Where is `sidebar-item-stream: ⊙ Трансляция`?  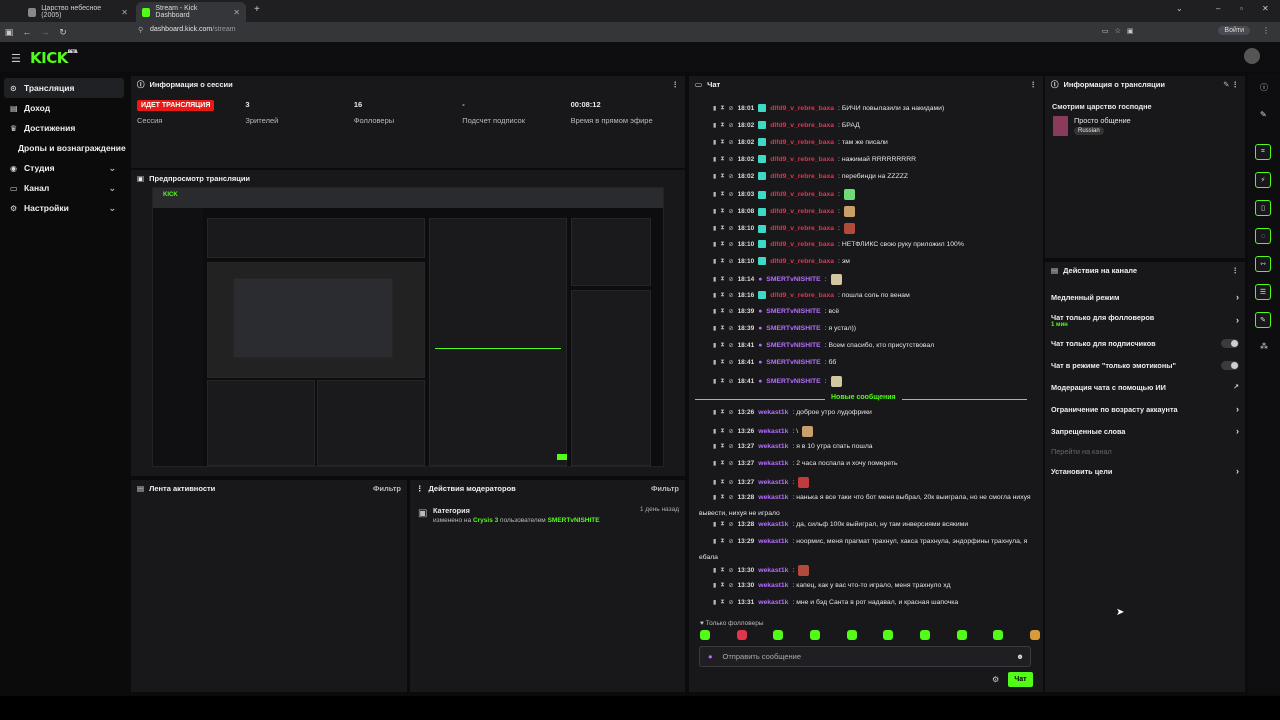
sidebar-item-stream: ⊙ Трансляция is located at coordinates (64, 88).